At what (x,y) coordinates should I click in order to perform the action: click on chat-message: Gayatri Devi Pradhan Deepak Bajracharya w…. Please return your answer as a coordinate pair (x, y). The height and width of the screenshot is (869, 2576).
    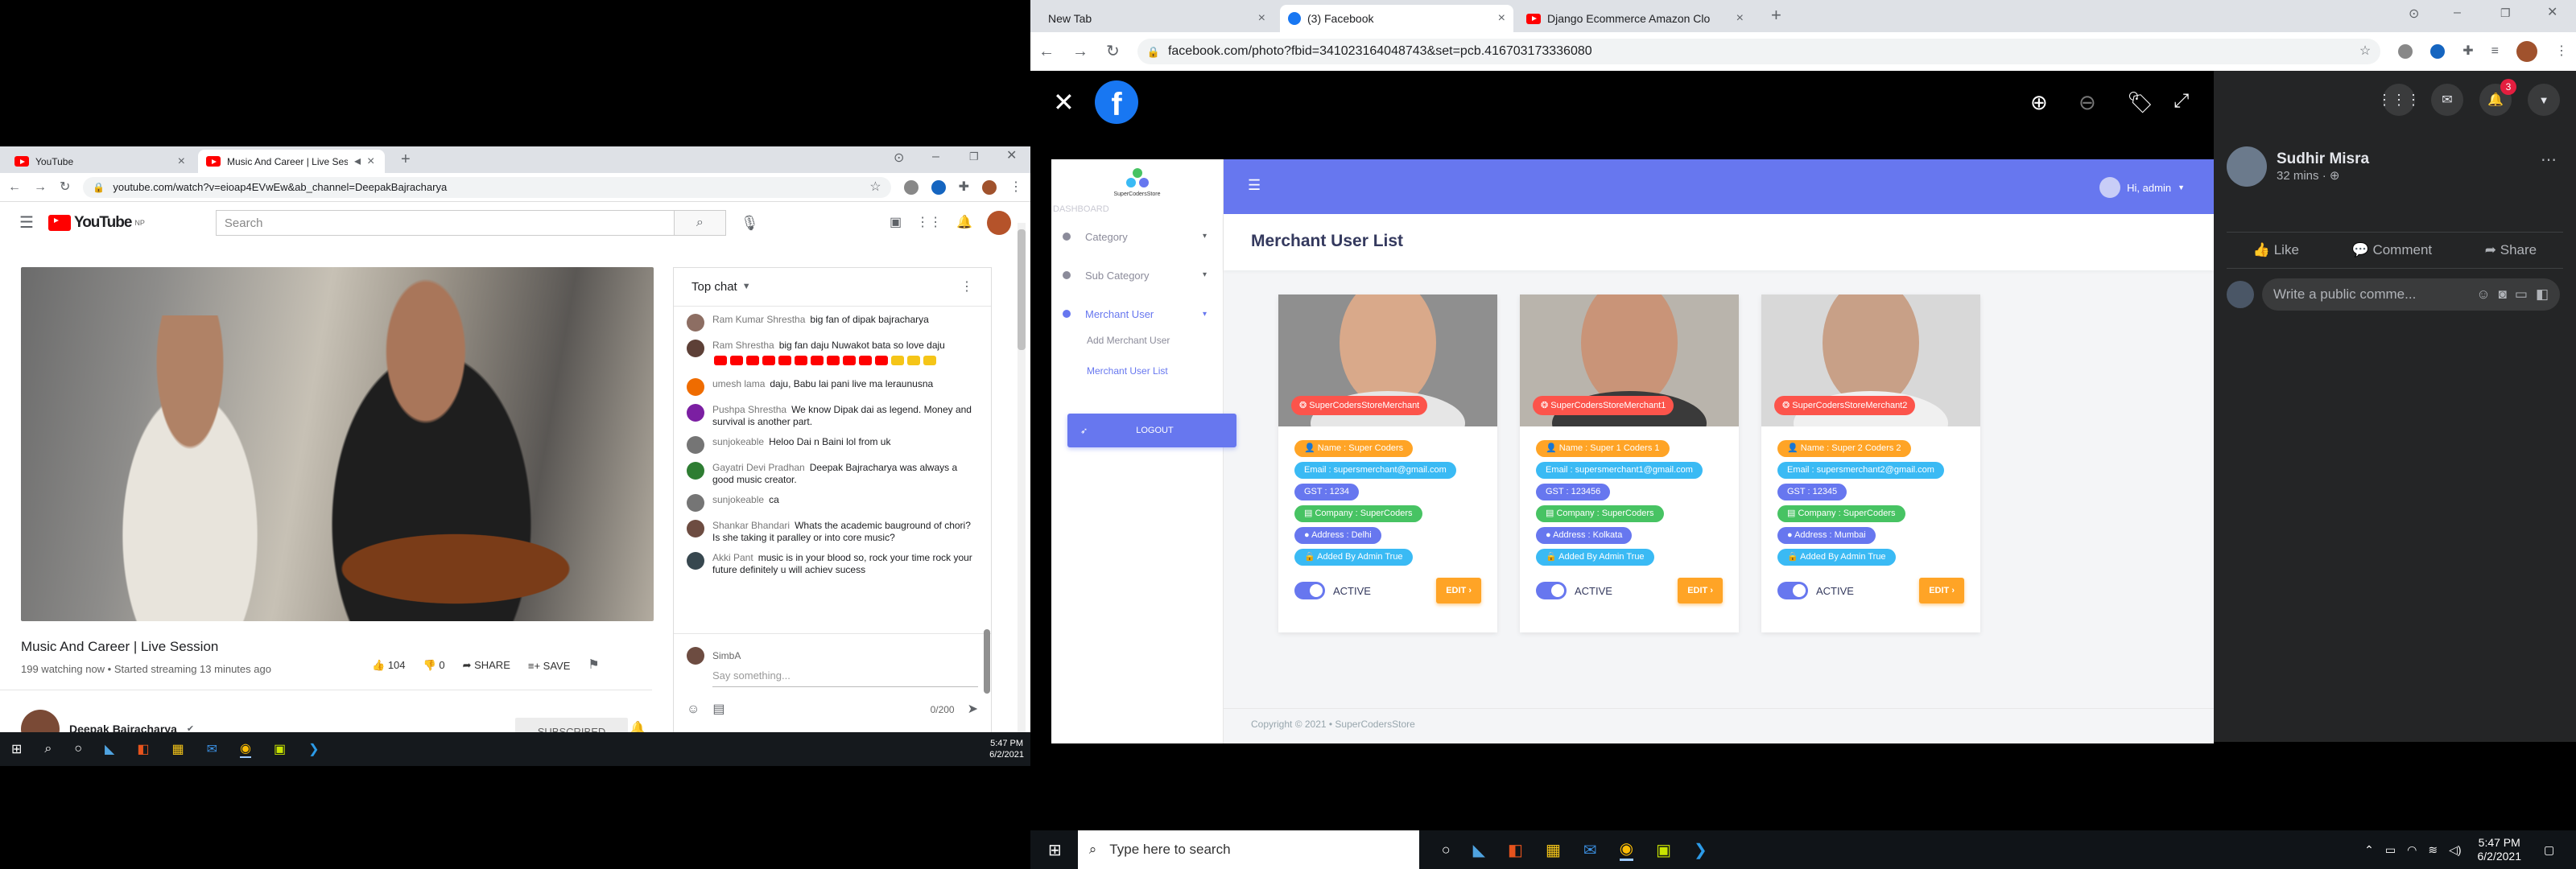
    Looking at the image, I should click on (832, 474).